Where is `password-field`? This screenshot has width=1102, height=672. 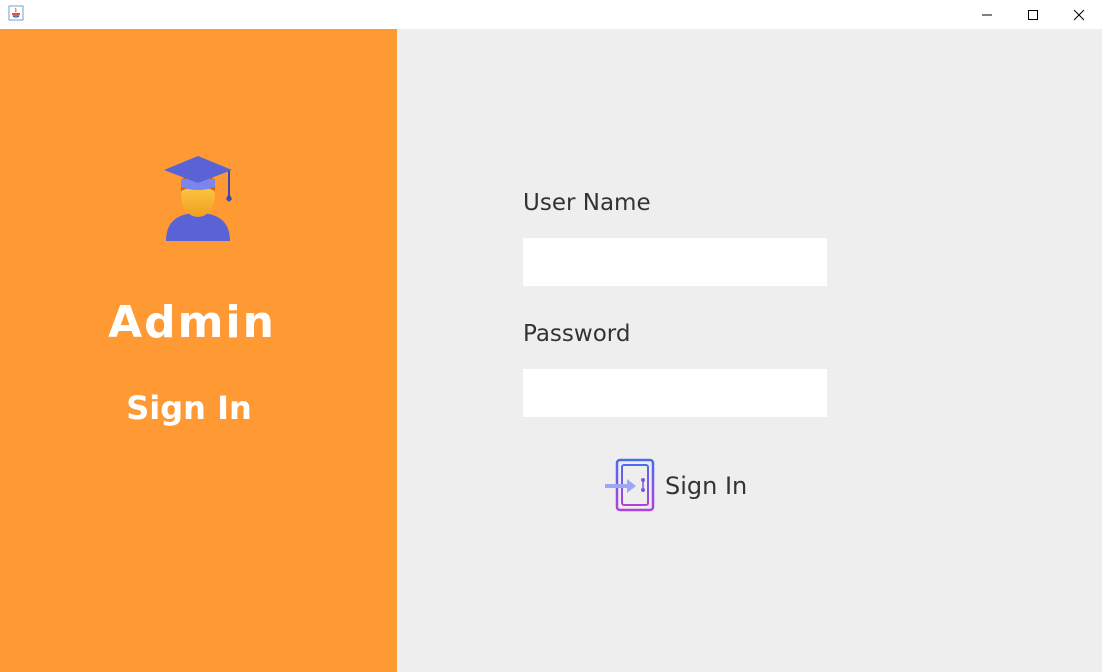 password-field is located at coordinates (675, 393).